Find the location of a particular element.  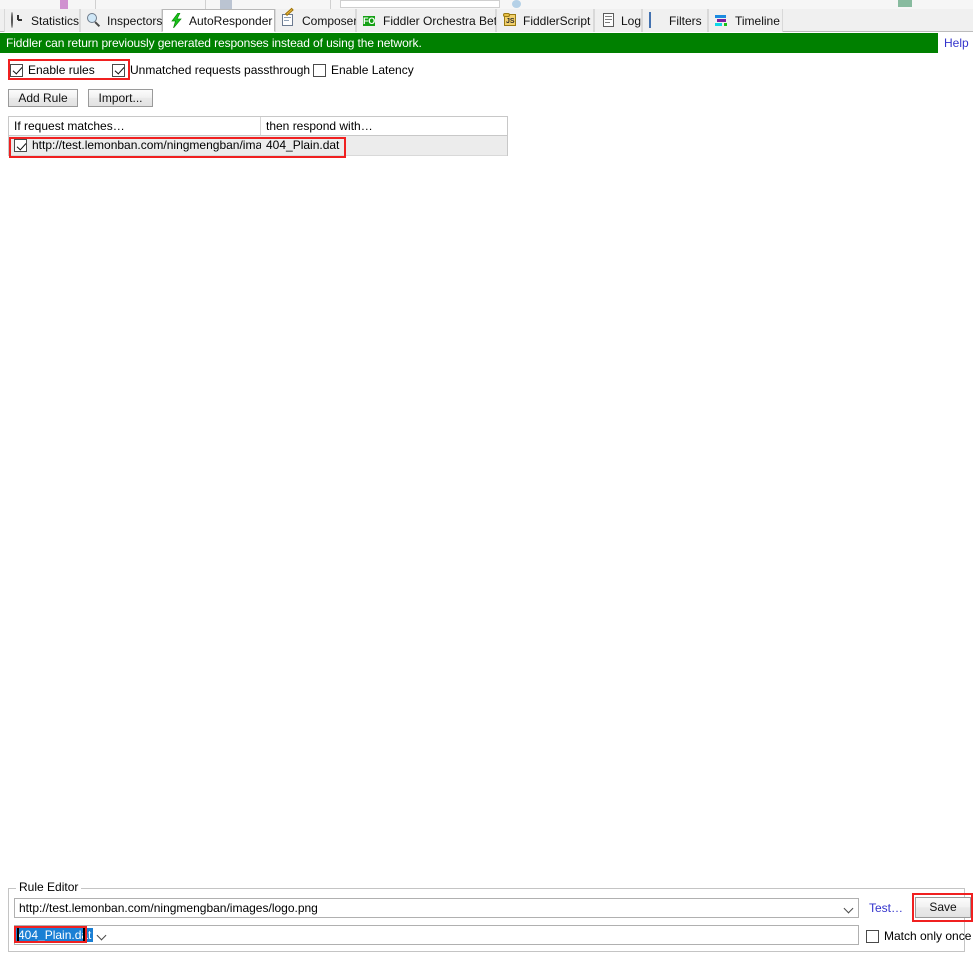

compose-pencil-icon is located at coordinates (289, 17).